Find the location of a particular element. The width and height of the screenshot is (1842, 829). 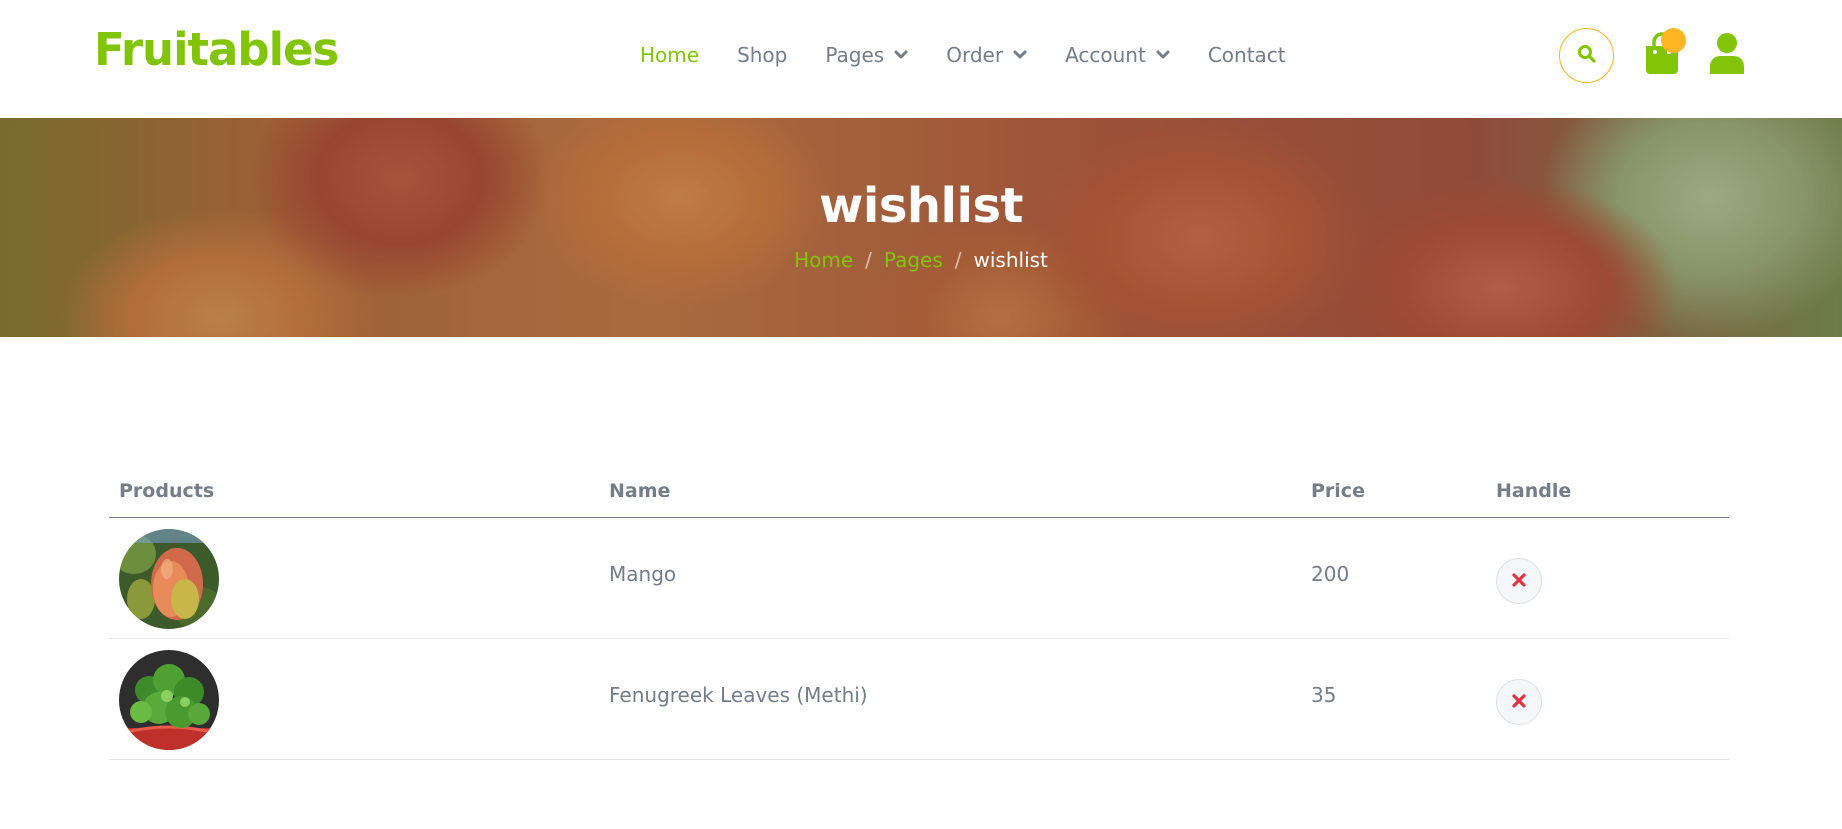

nav-item-label: Home is located at coordinates (670, 55).